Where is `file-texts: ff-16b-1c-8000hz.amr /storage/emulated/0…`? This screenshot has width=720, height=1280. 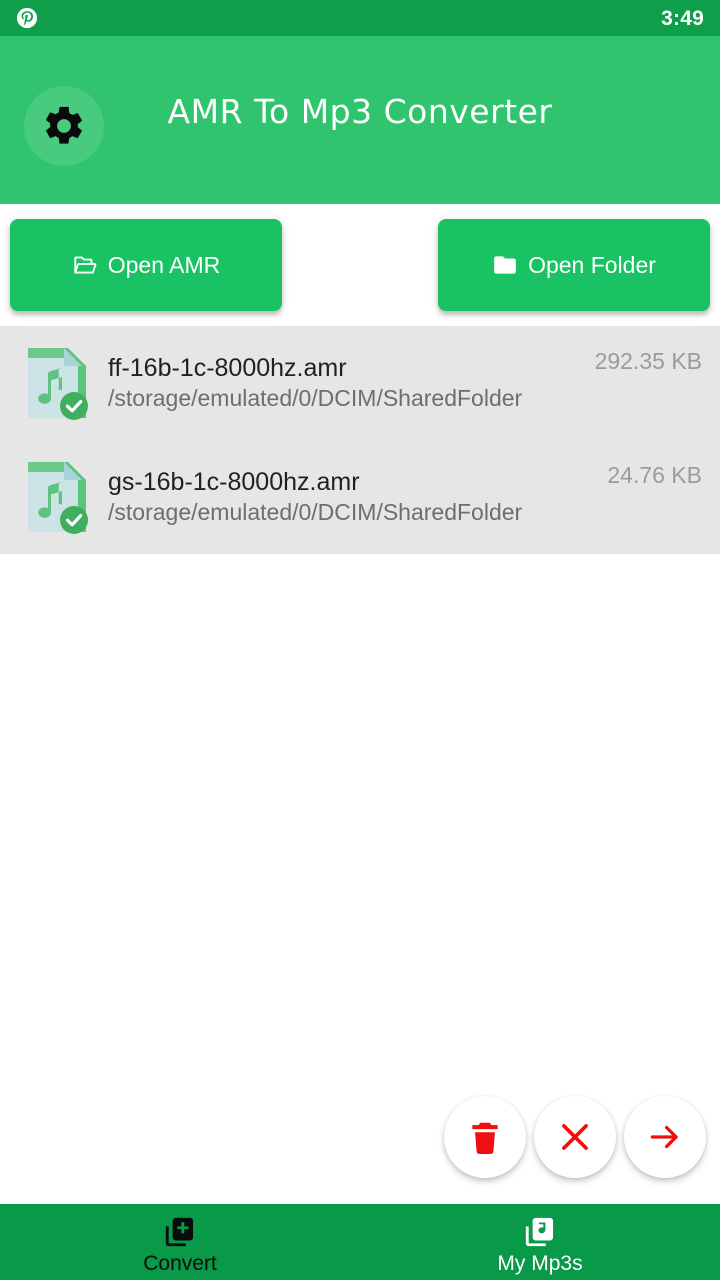
file-texts: ff-16b-1c-8000hz.amr /storage/emulated/0… is located at coordinates (345, 383).